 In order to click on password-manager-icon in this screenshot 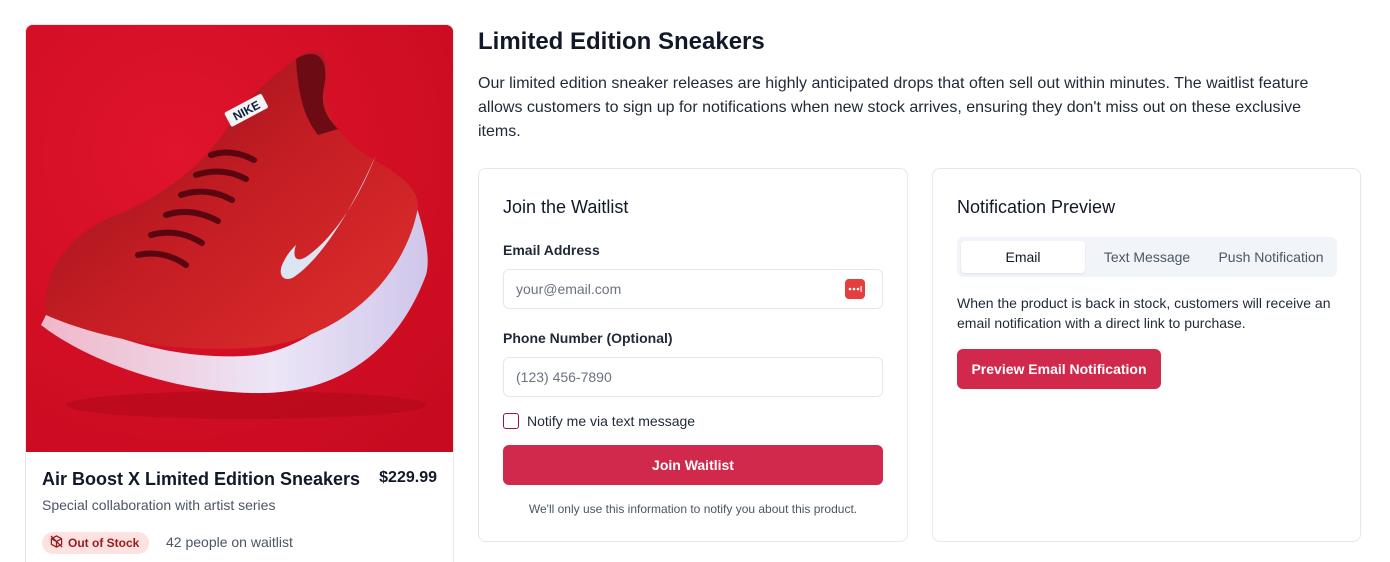, I will do `click(855, 289)`.